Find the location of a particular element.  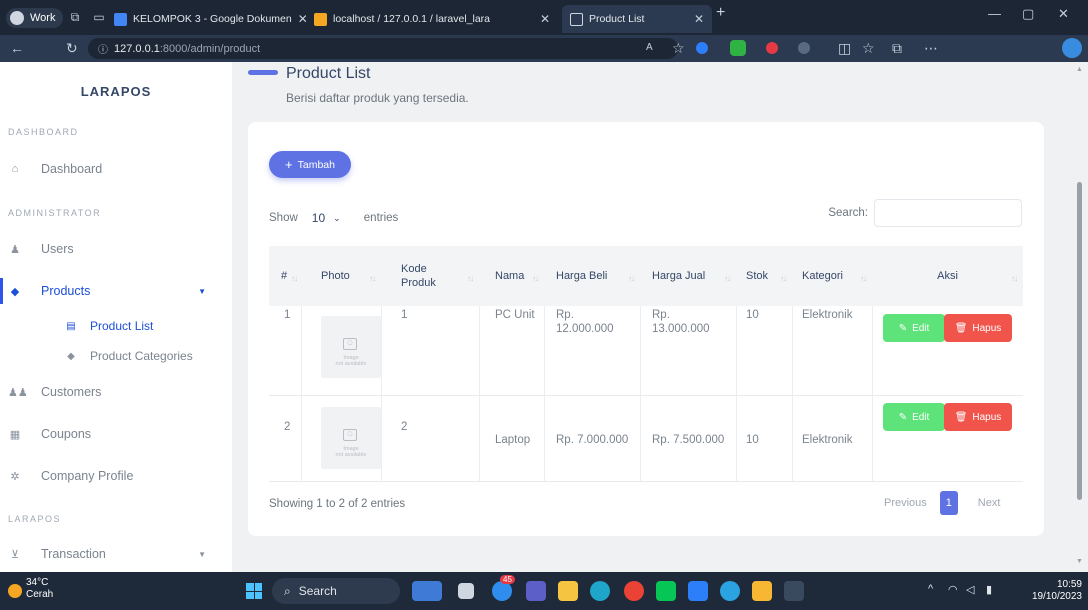

cell-harga-jual: Rp. 7.500.000 is located at coordinates (688, 440).